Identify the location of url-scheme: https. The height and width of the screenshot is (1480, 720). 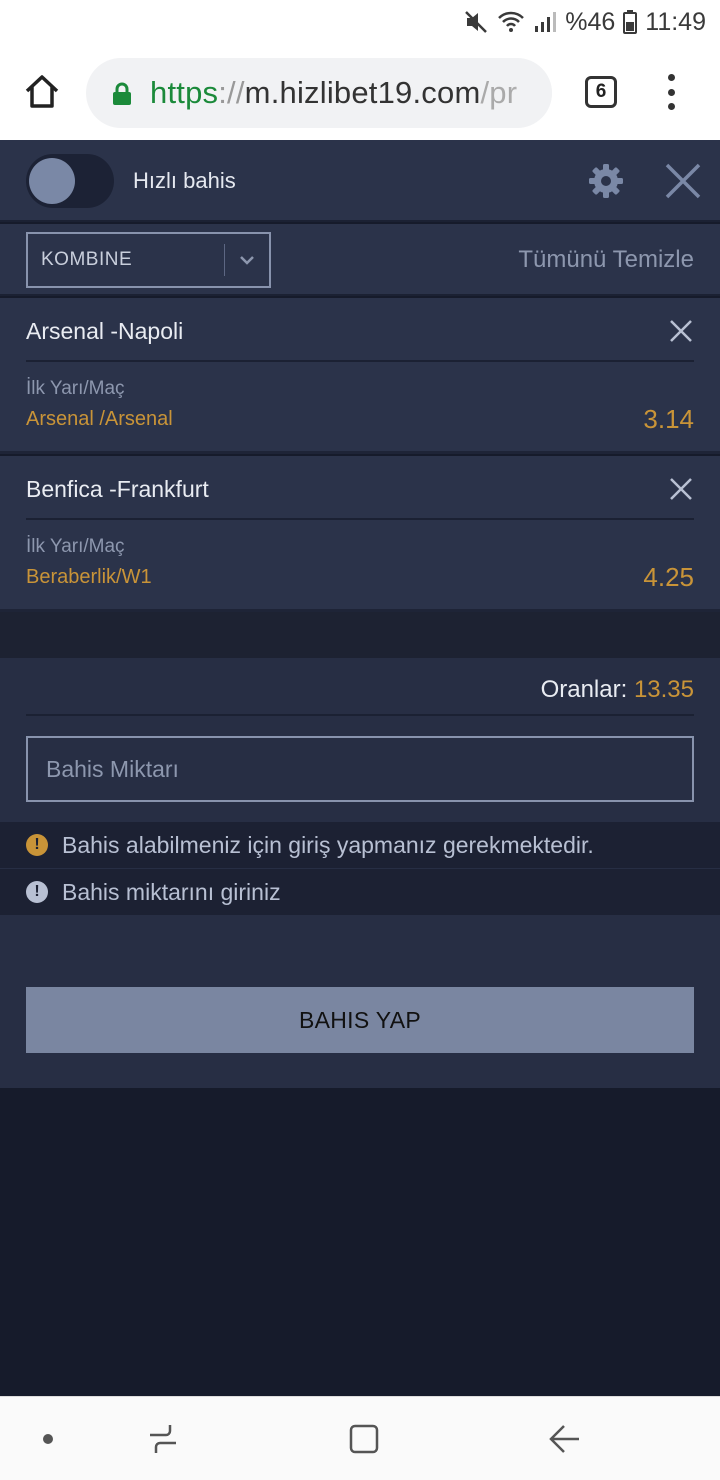
(184, 92).